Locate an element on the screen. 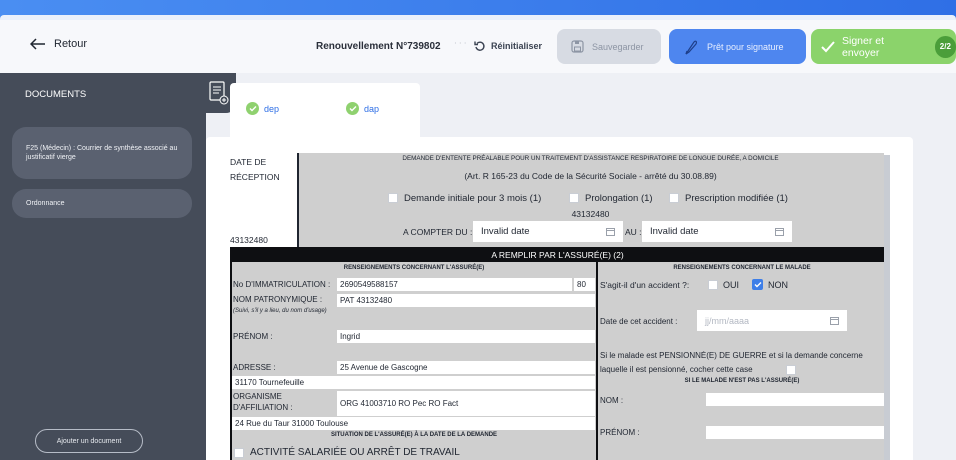 This screenshot has height=460, width=956. accident-yes-checkbox is located at coordinates (713, 285).